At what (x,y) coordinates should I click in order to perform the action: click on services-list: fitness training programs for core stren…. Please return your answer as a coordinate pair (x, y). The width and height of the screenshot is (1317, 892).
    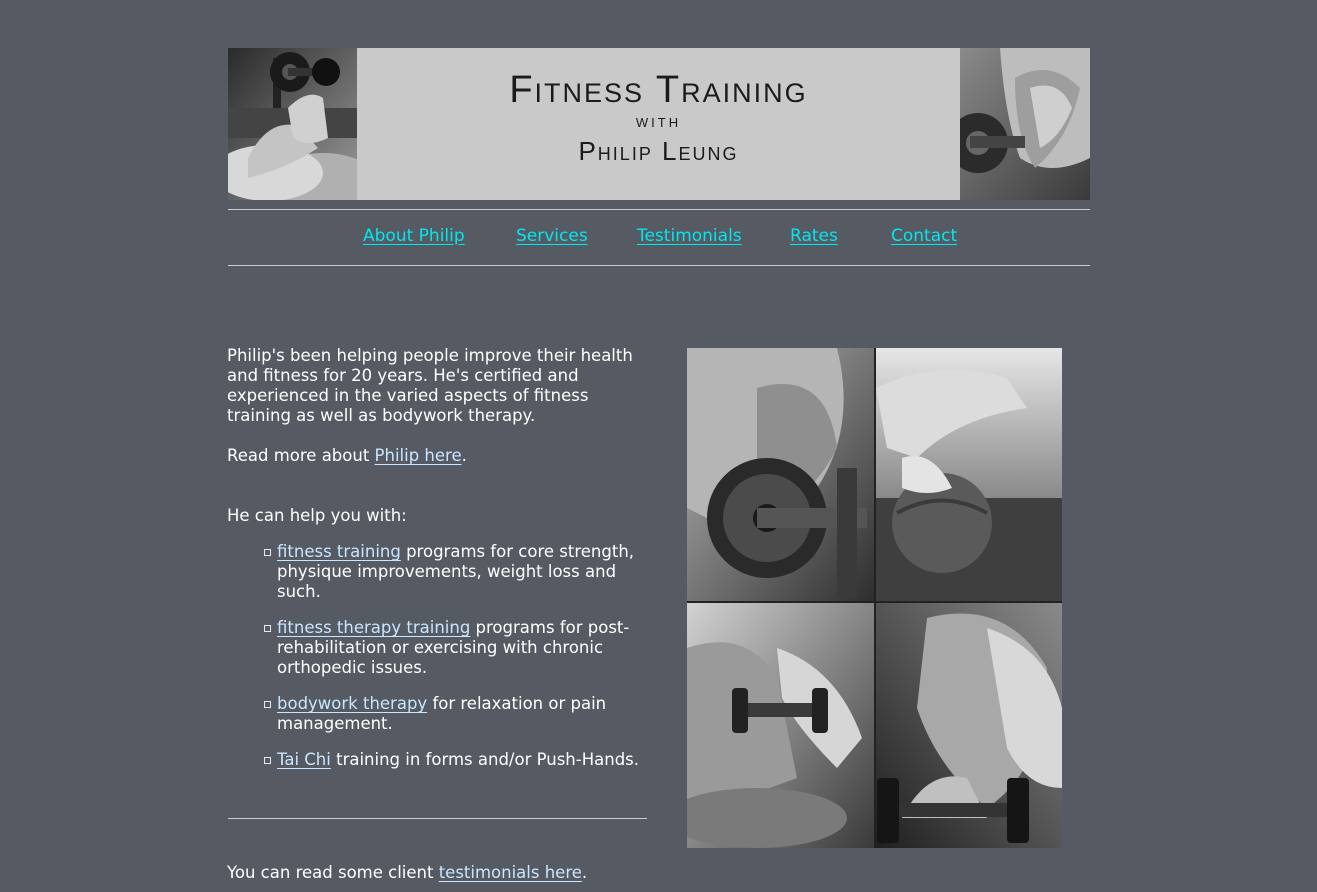
    Looking at the image, I should click on (438, 656).